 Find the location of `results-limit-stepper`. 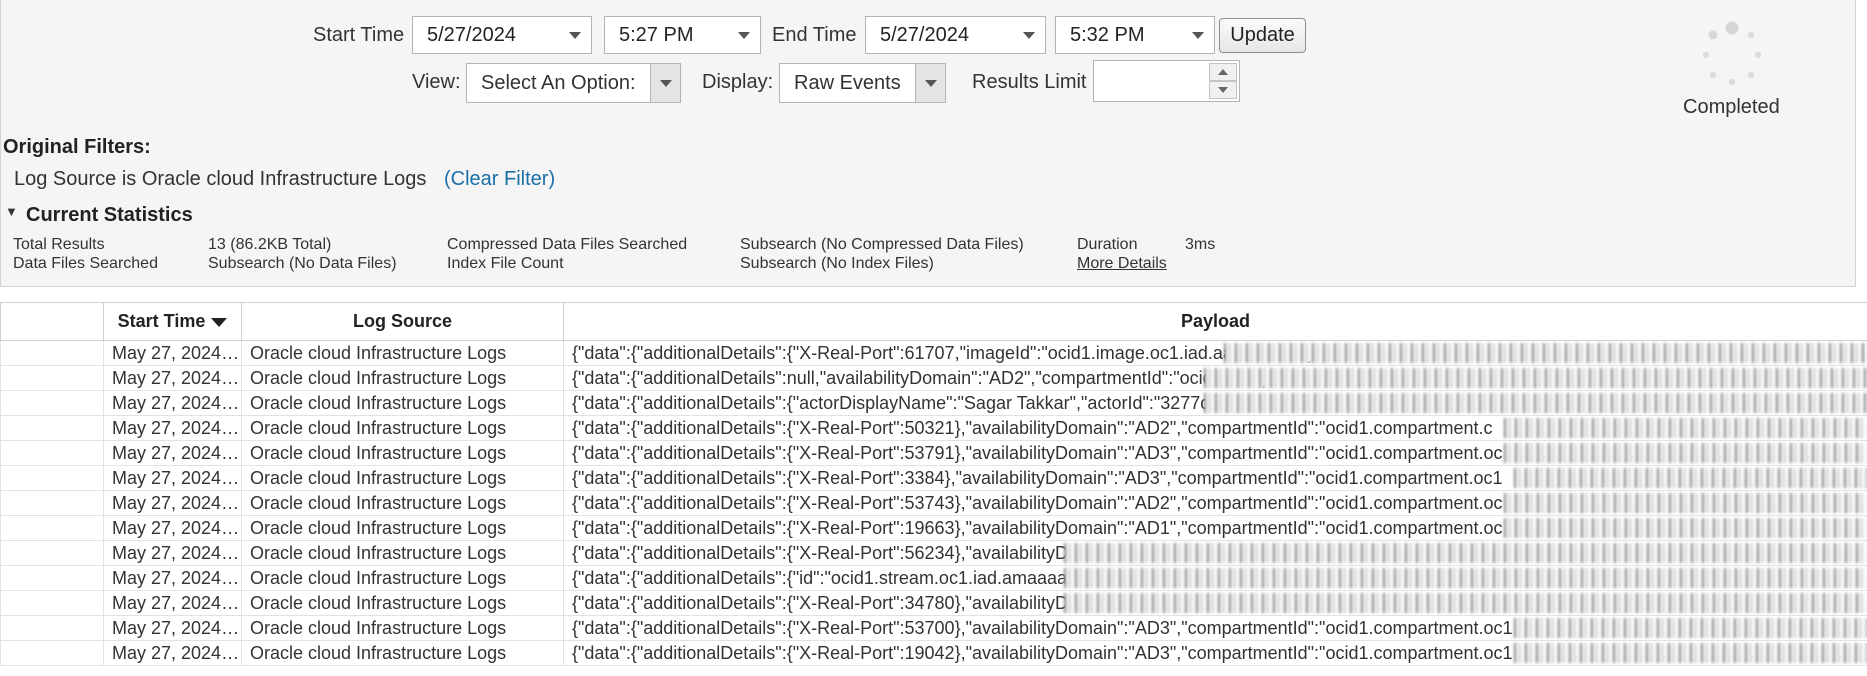

results-limit-stepper is located at coordinates (1166, 81).